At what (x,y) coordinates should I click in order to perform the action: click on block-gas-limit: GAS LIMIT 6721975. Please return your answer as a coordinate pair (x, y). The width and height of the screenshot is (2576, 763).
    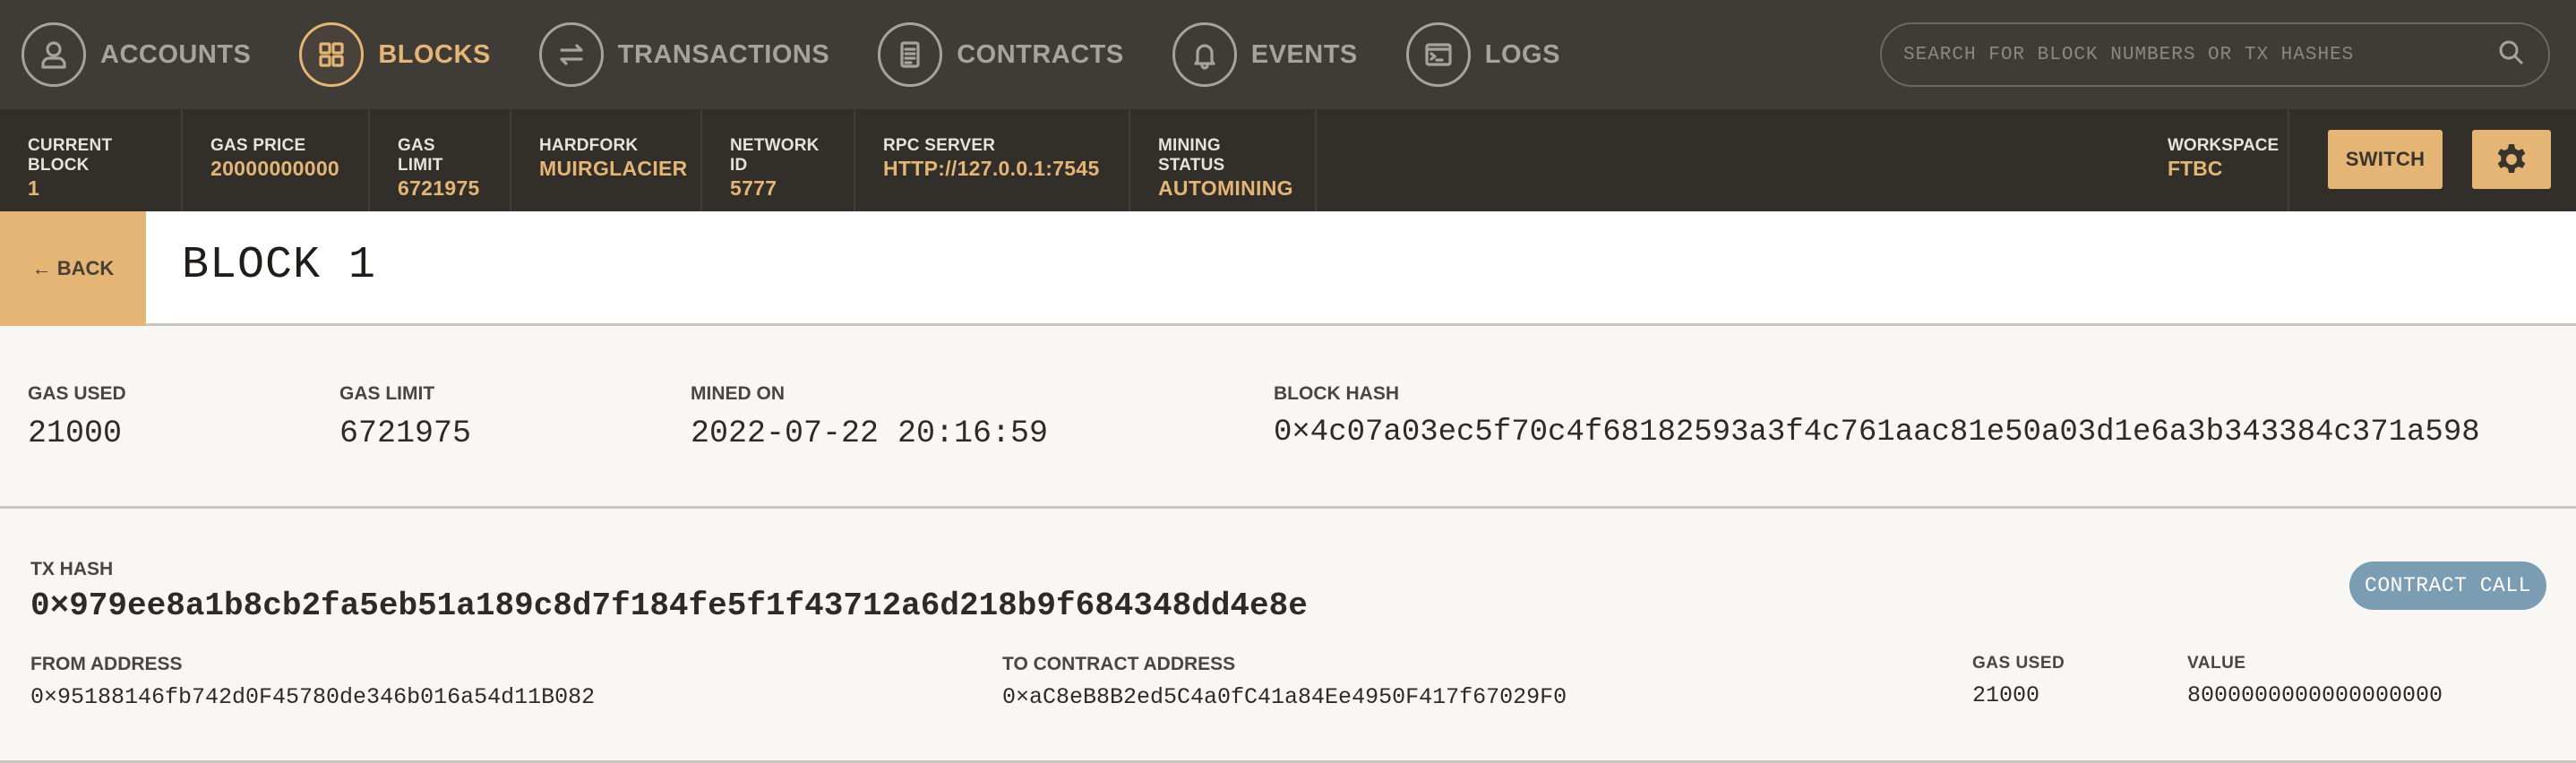
    Looking at the image, I should click on (405, 417).